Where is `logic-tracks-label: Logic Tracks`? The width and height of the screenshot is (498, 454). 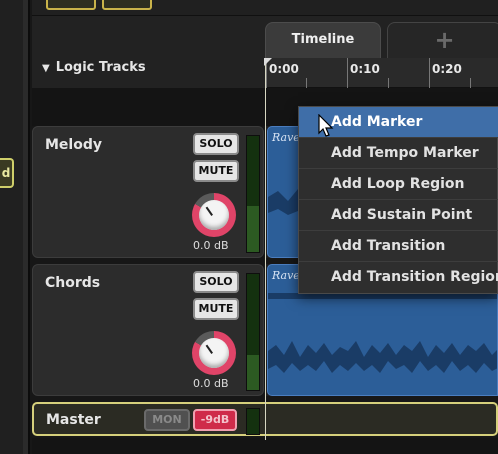
logic-tracks-label: Logic Tracks is located at coordinates (100, 67).